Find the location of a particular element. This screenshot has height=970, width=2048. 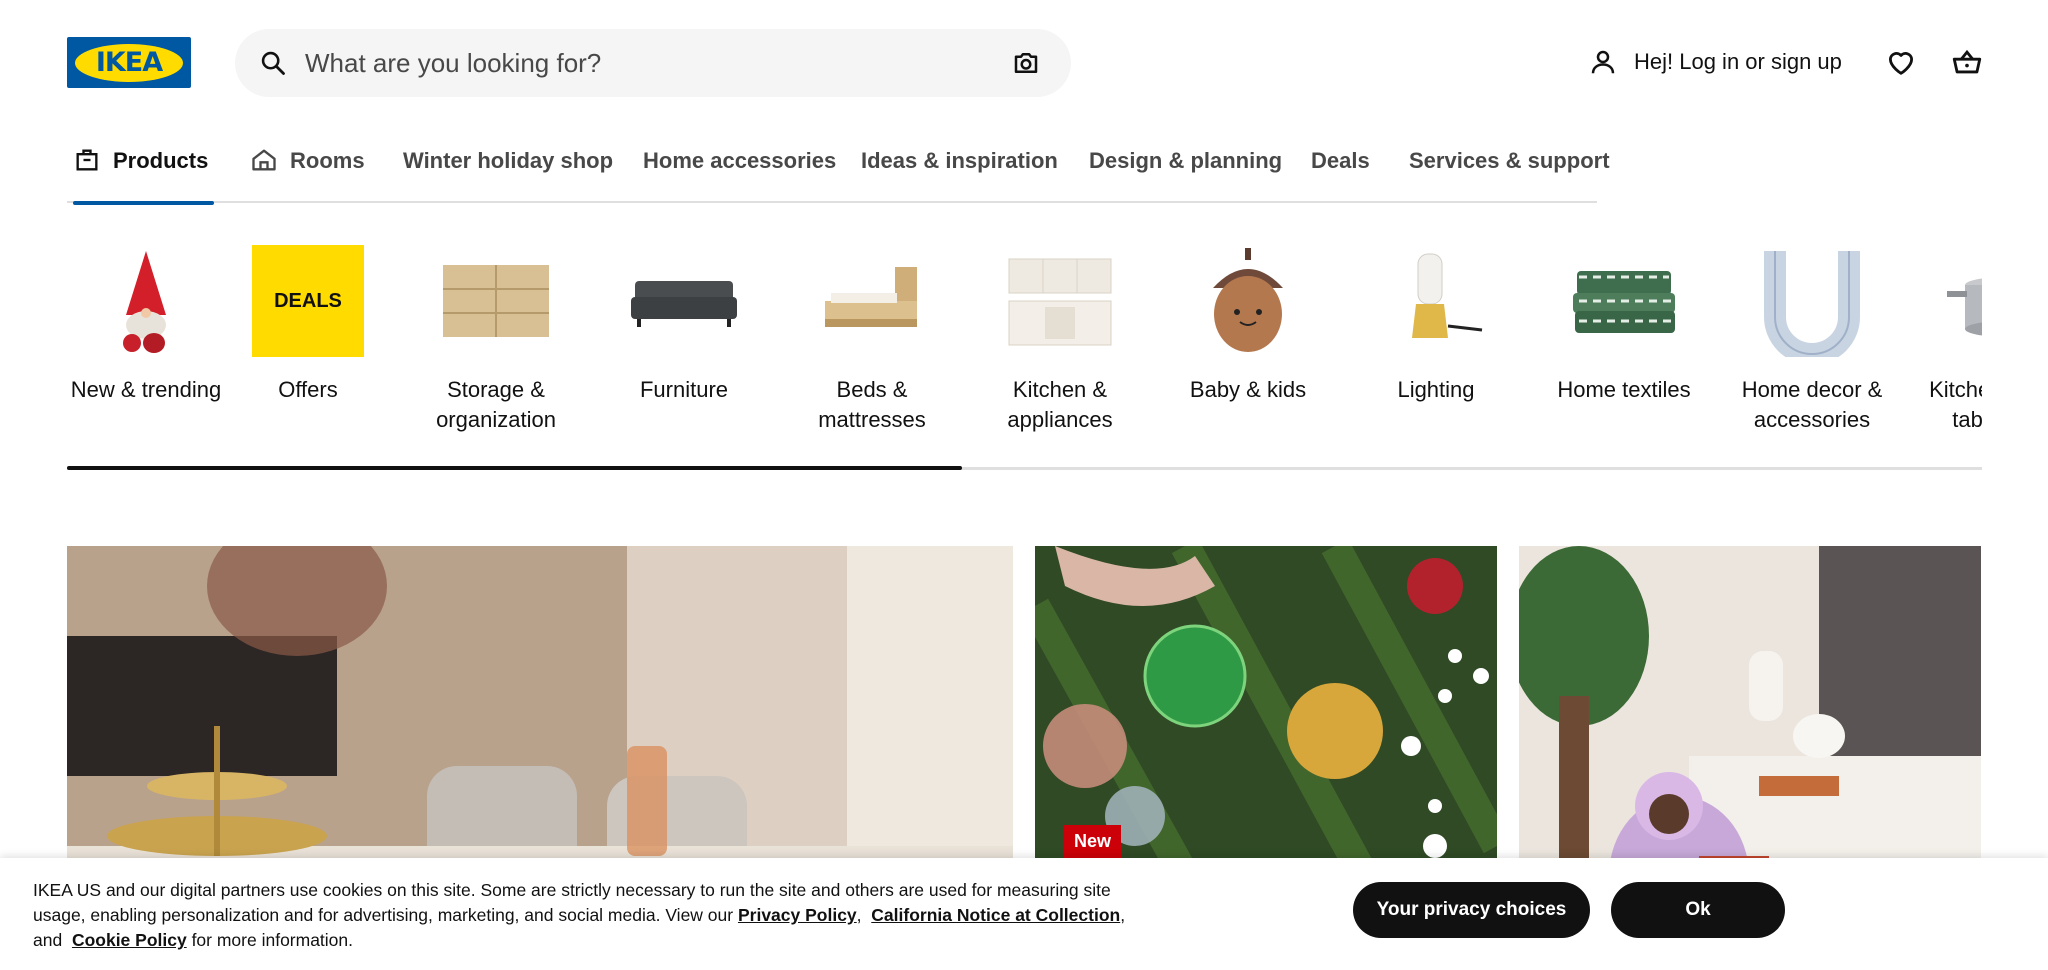

category-home-decor-accessories: Home decor & accessories is located at coordinates (1812, 340).